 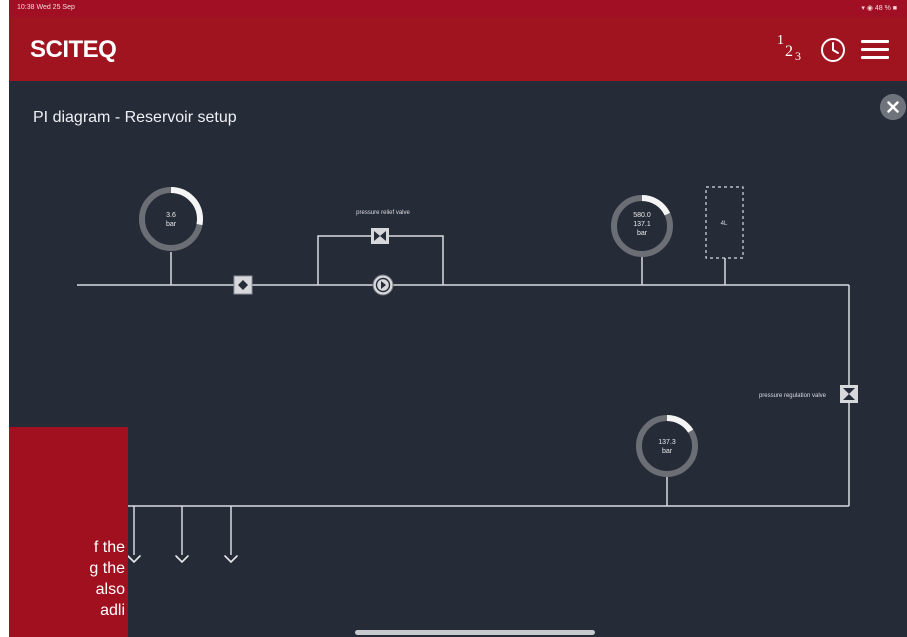 I want to click on overlay-text-card: f the g the also adli, so click(x=68, y=532).